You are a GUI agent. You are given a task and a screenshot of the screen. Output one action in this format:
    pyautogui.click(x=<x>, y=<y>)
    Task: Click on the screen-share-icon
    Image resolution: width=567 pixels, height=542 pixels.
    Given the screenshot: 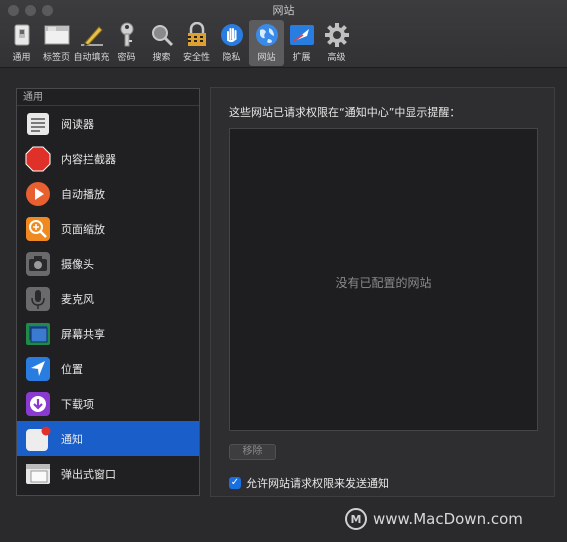 What is the action you would take?
    pyautogui.click(x=38, y=334)
    